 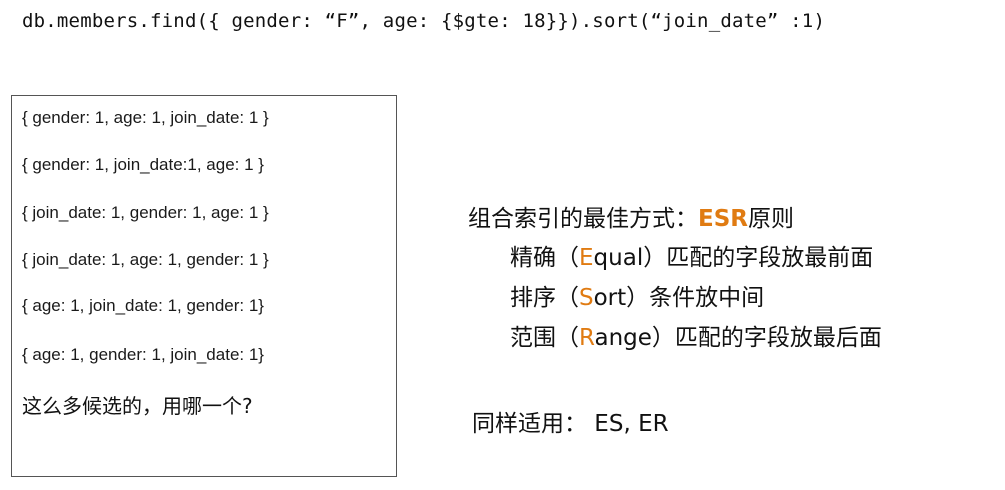 What do you see at coordinates (723, 219) in the screenshot?
I see `rule-title-accent: ESR` at bounding box center [723, 219].